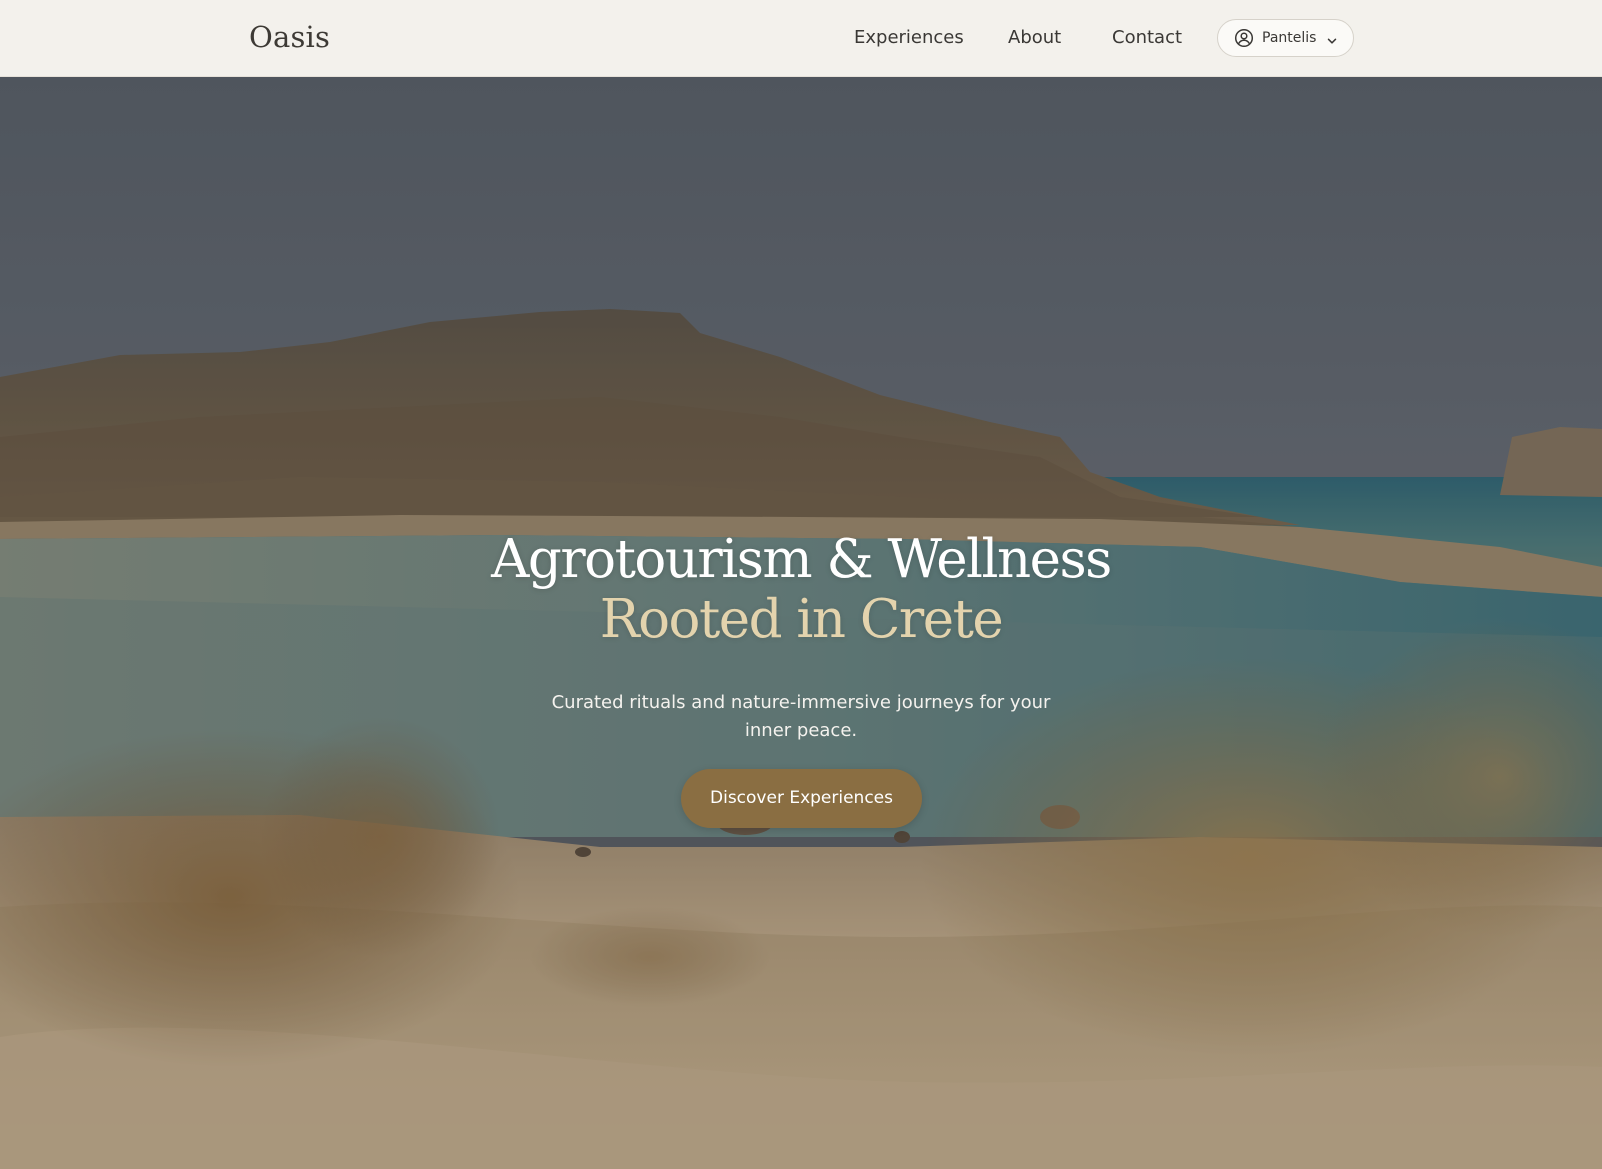  I want to click on chevron-down-icon, so click(1332, 38).